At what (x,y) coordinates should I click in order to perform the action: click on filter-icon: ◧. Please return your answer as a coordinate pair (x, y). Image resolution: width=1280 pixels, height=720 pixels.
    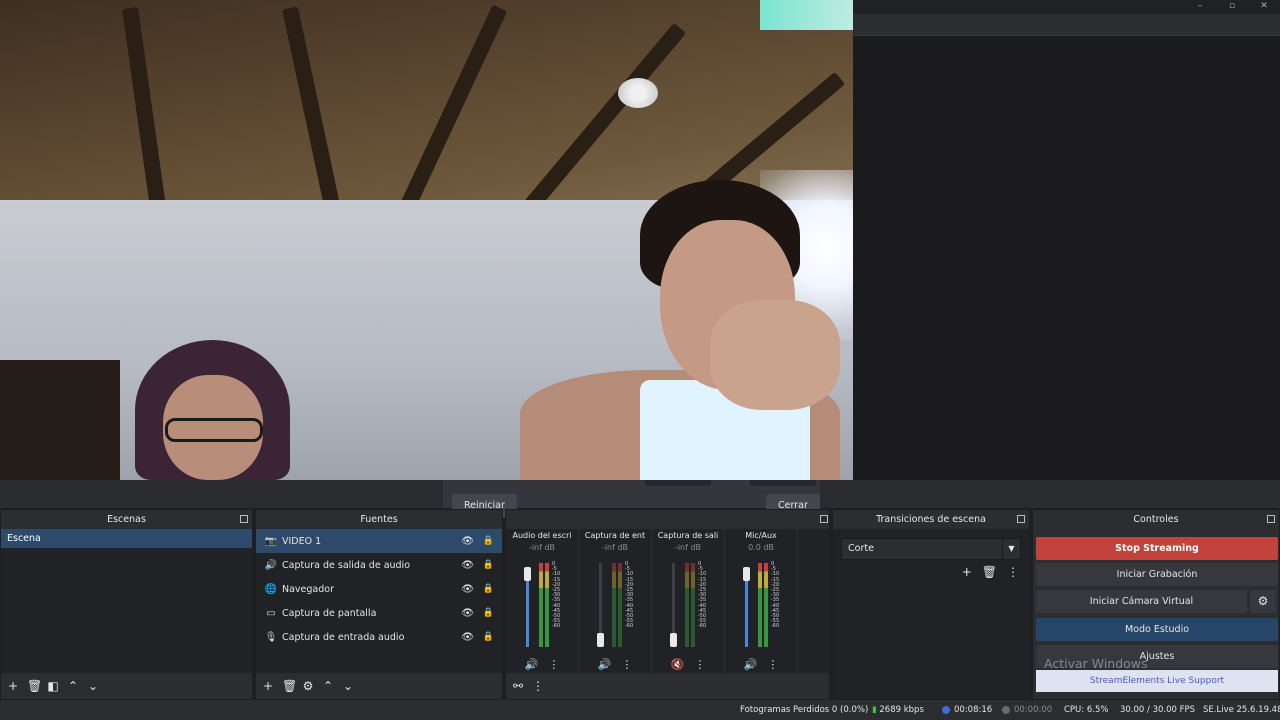
    Looking at the image, I should click on (53, 686).